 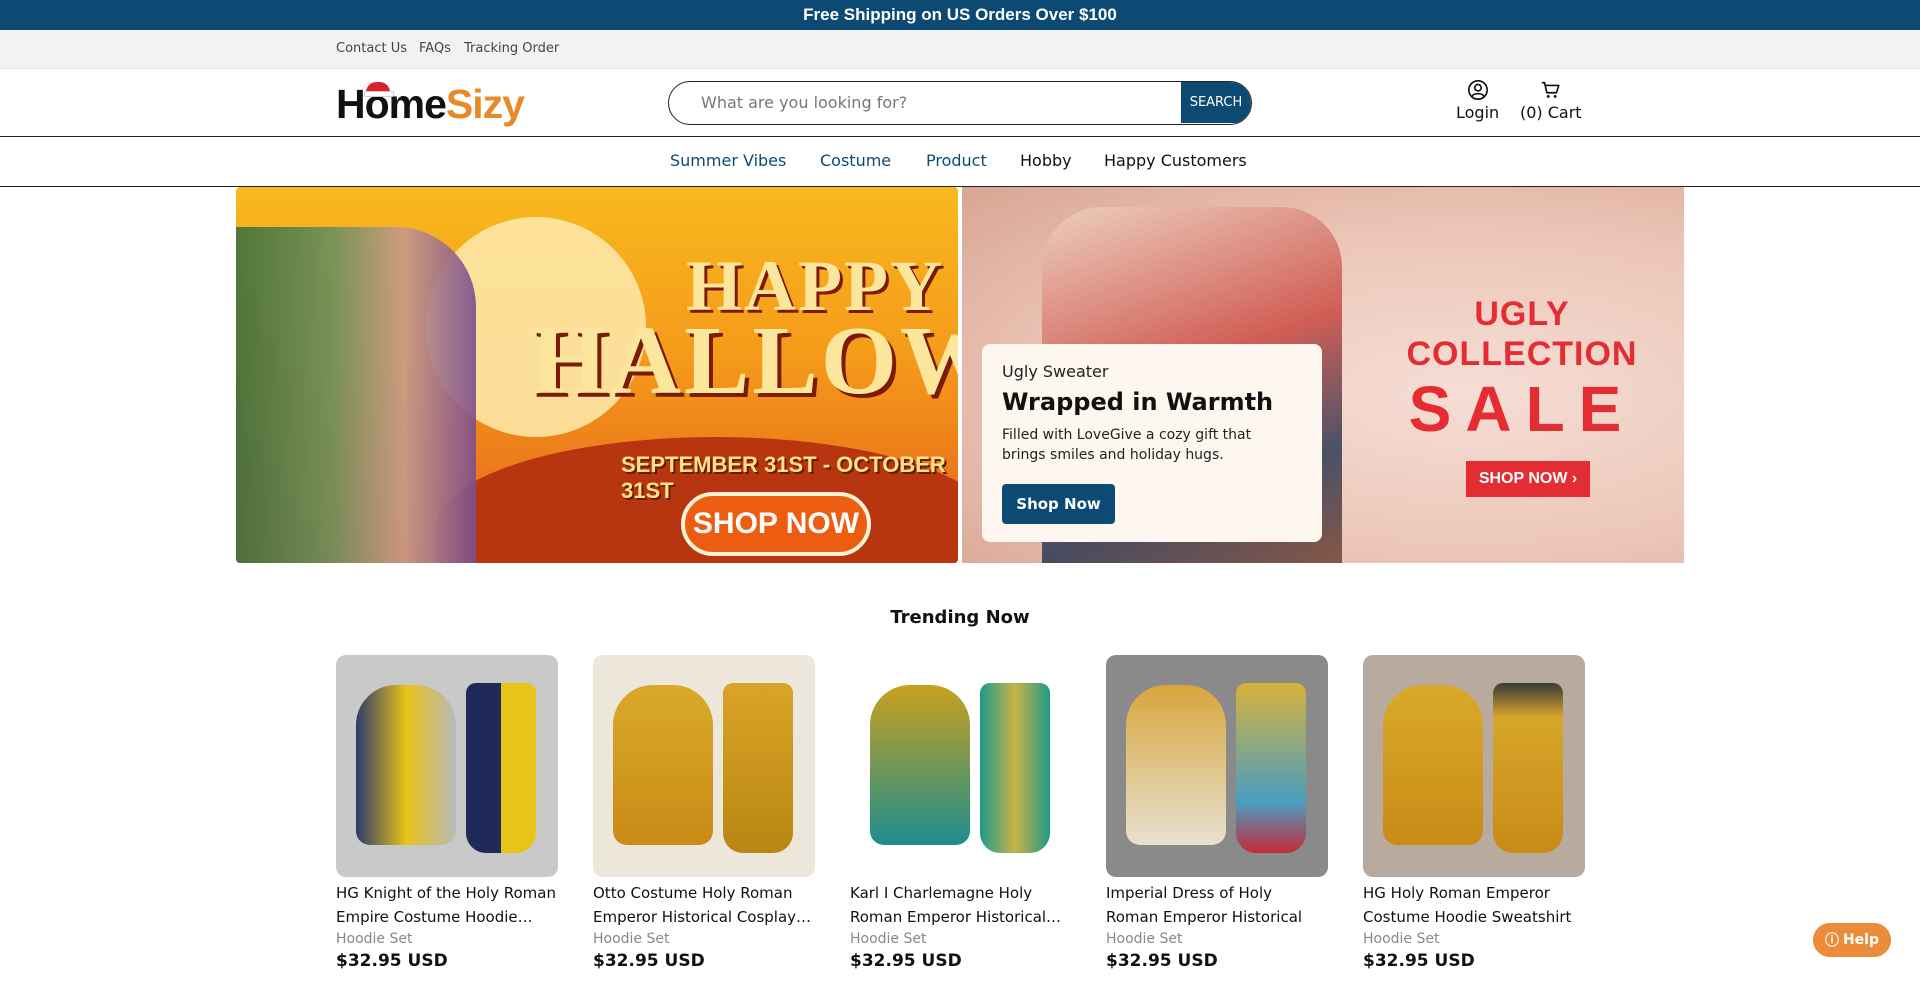 I want to click on search-input, so click(x=925, y=102).